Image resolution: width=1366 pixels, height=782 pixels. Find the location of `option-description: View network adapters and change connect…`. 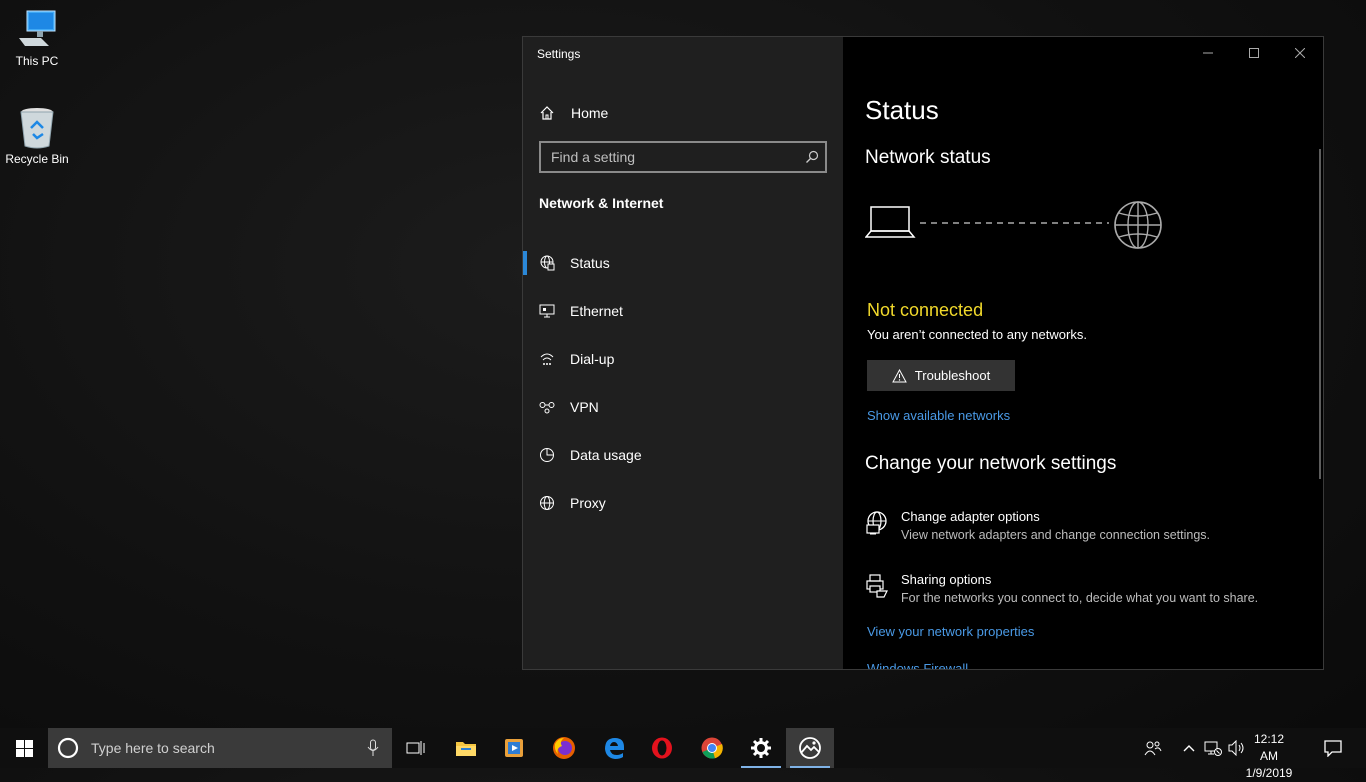

option-description: View network adapters and change connect… is located at coordinates (1055, 535).